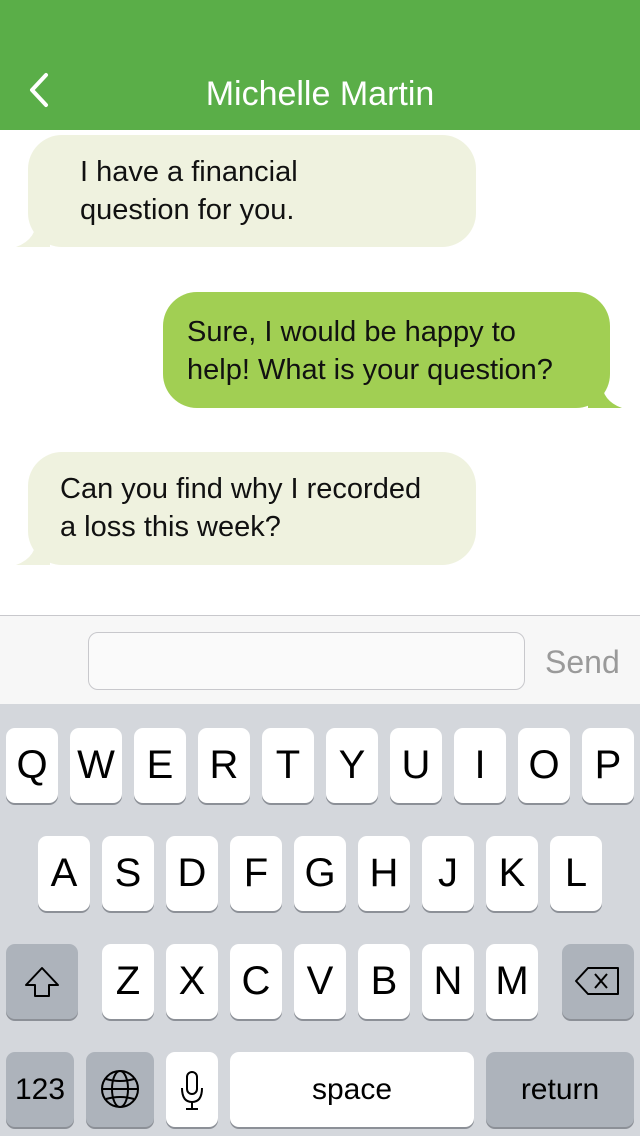  I want to click on key-d: D, so click(192, 873).